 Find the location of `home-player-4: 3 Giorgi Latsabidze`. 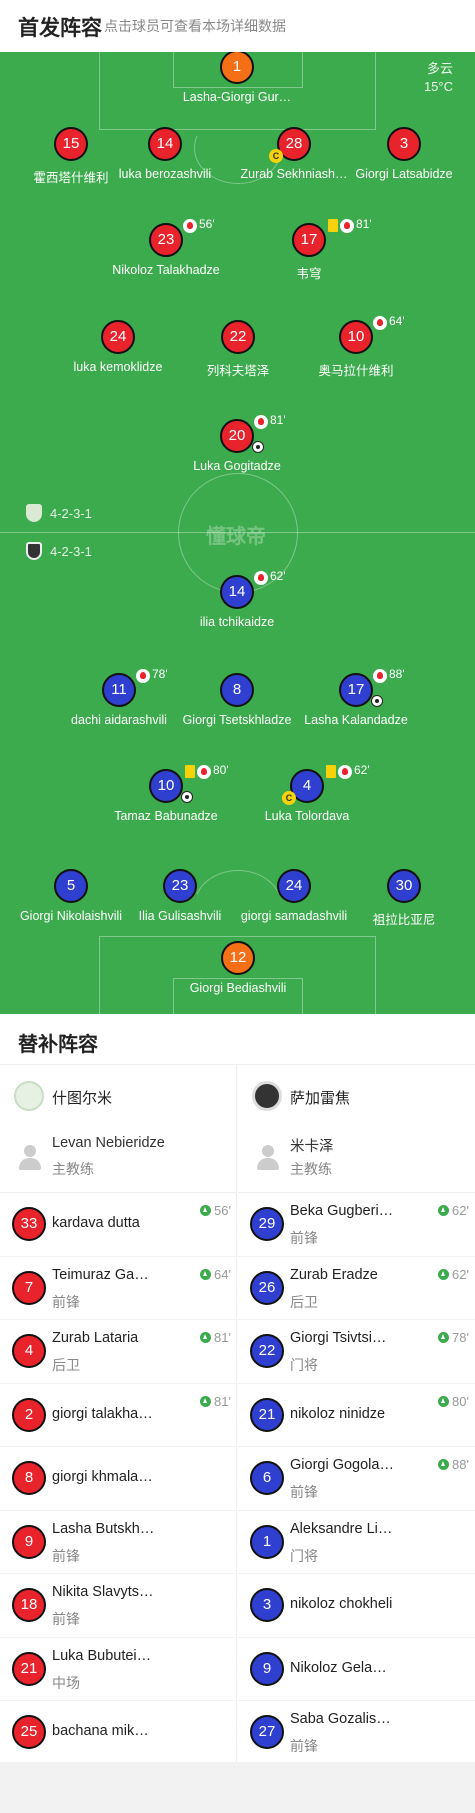

home-player-4: 3 Giorgi Latsabidze is located at coordinates (404, 160).